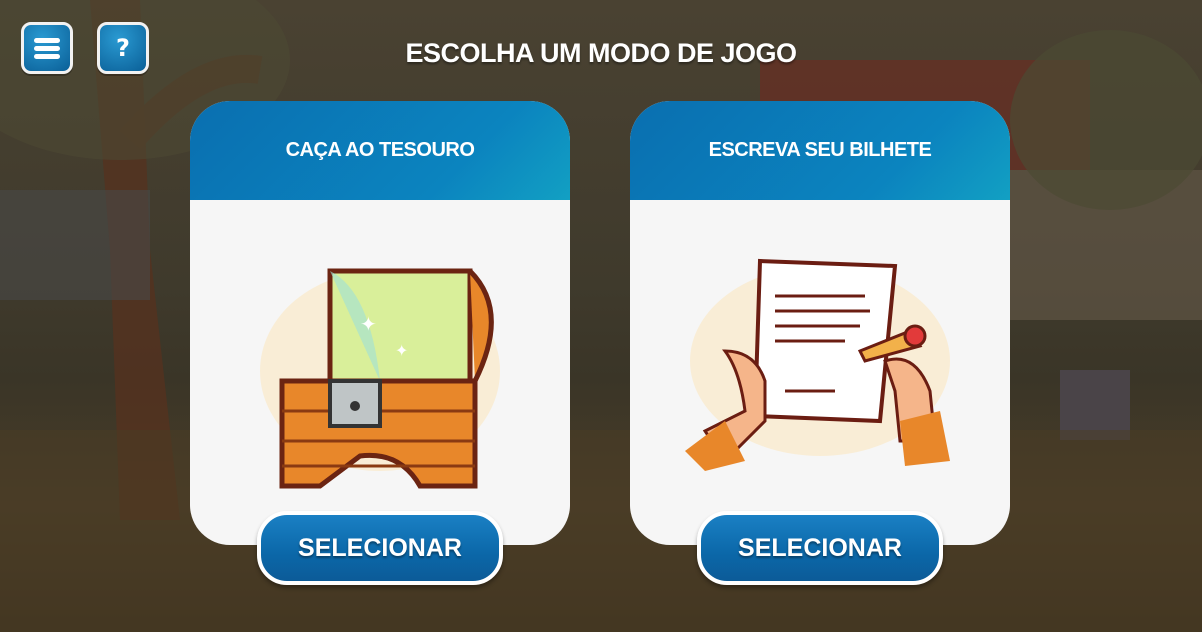  I want to click on select-treasure-hunt-button: SELECIONAR, so click(380, 548).